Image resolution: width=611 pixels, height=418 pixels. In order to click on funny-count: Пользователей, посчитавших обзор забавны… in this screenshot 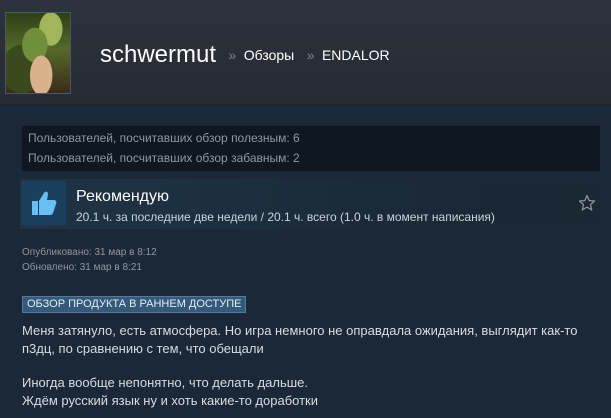, I will do `click(164, 158)`.